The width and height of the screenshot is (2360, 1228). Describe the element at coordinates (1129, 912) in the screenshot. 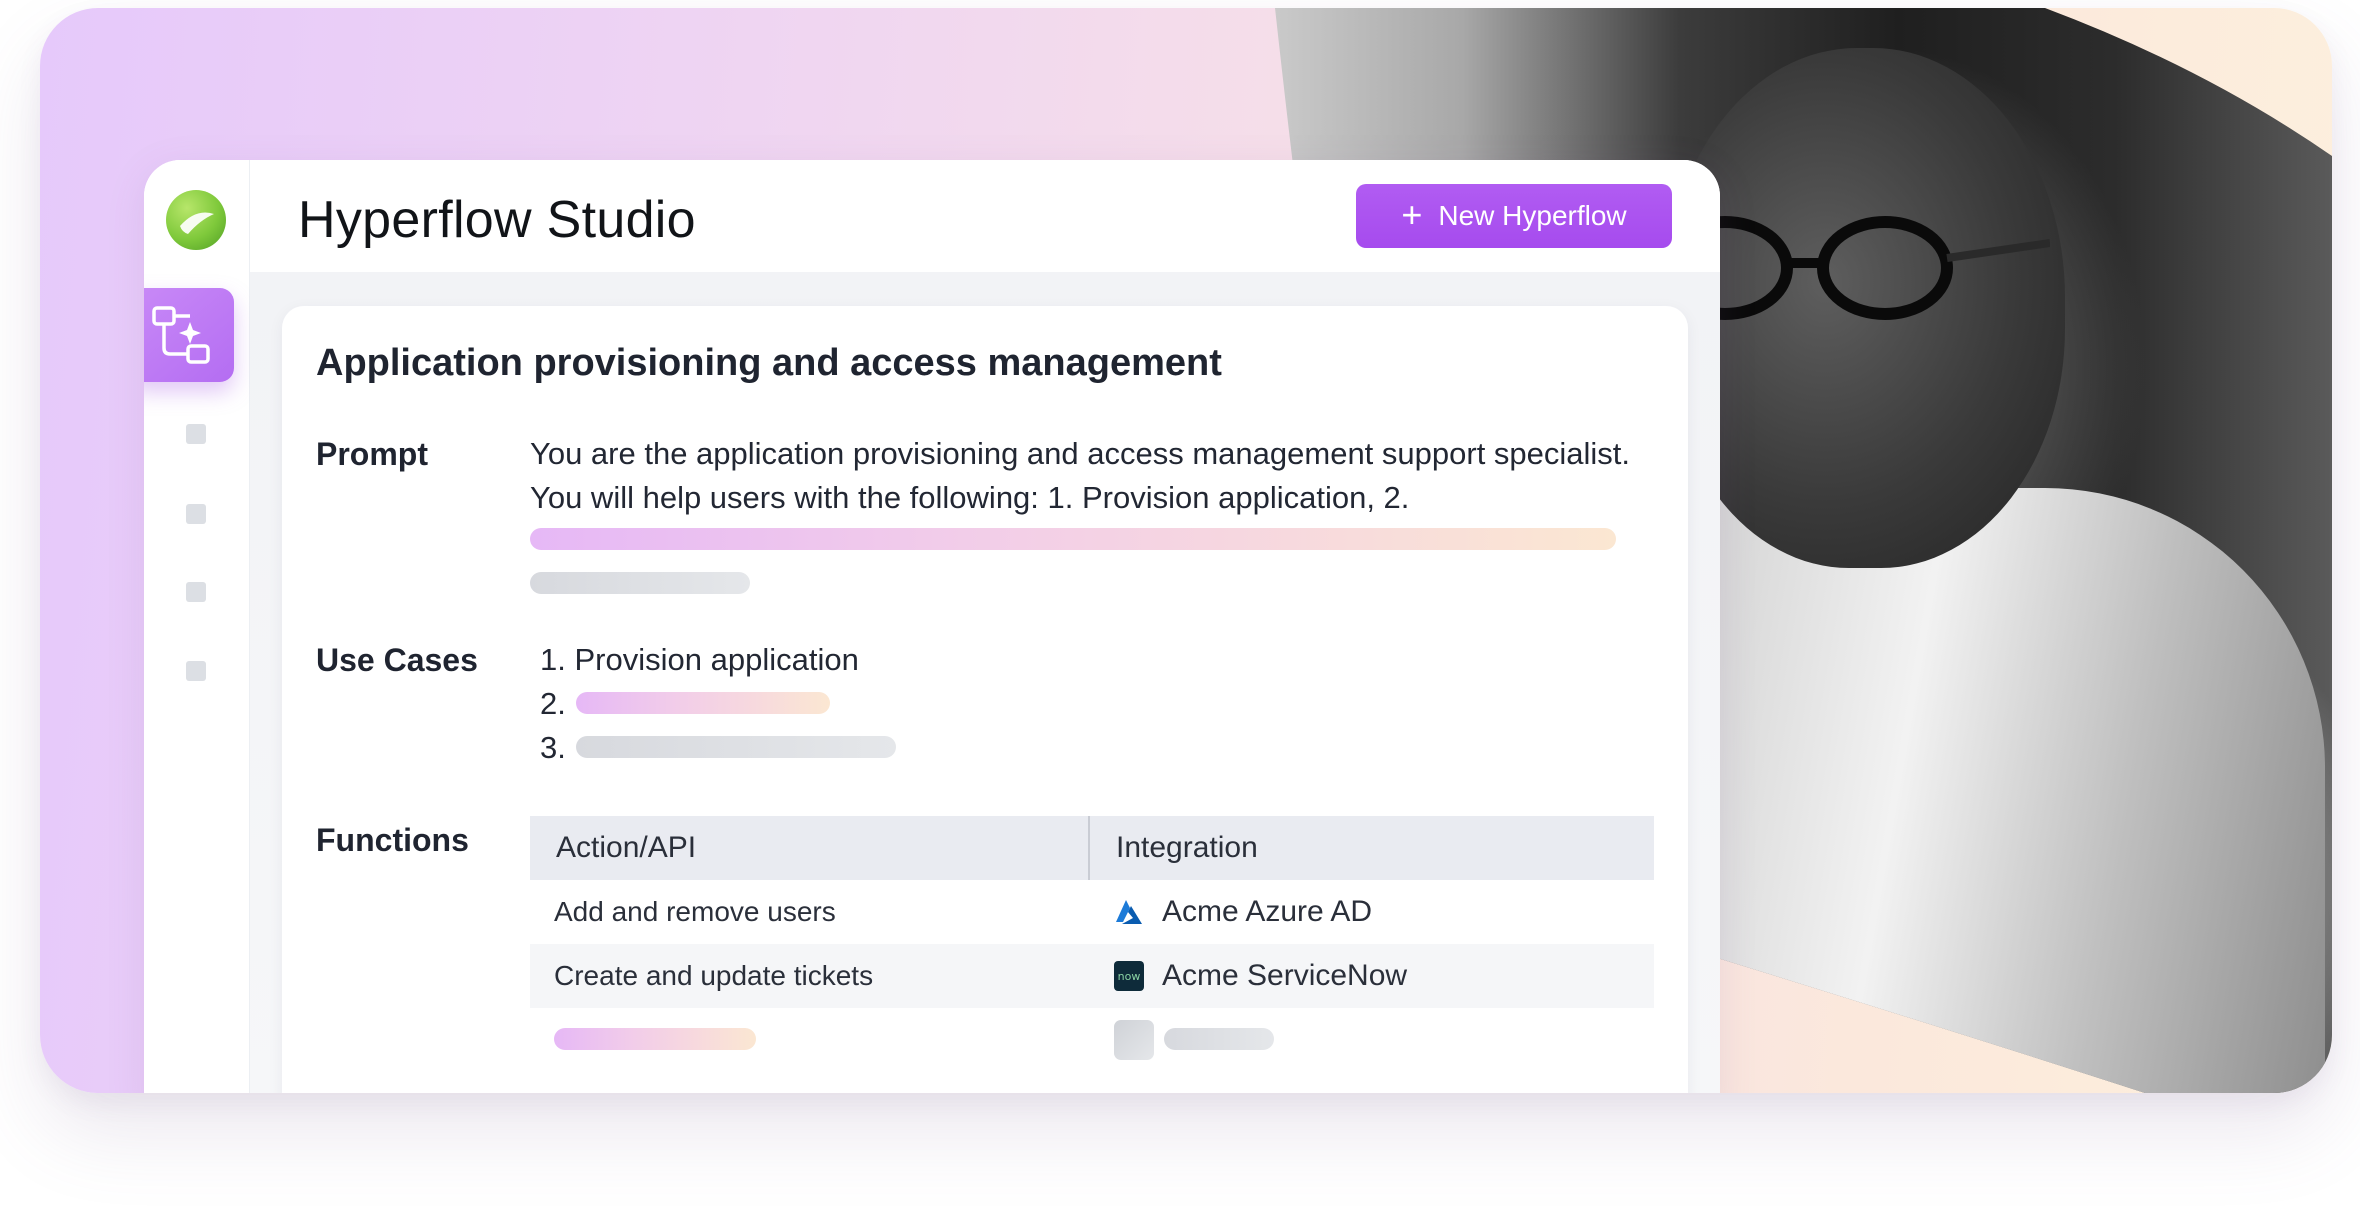

I see `azure-ad-icon` at that location.